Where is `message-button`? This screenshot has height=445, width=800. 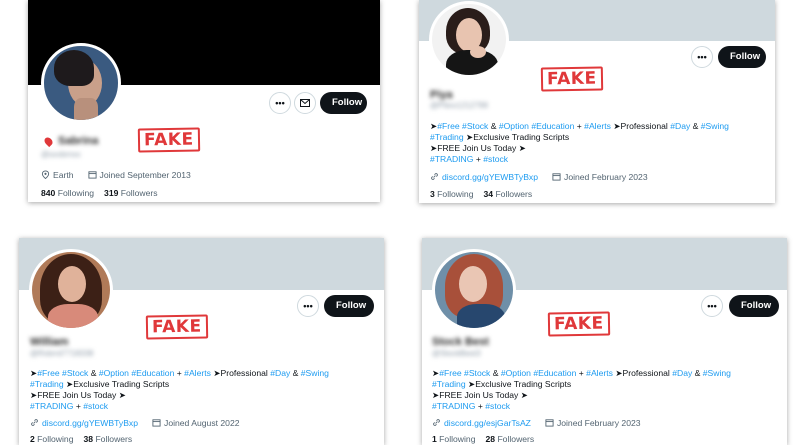
message-button is located at coordinates (305, 103).